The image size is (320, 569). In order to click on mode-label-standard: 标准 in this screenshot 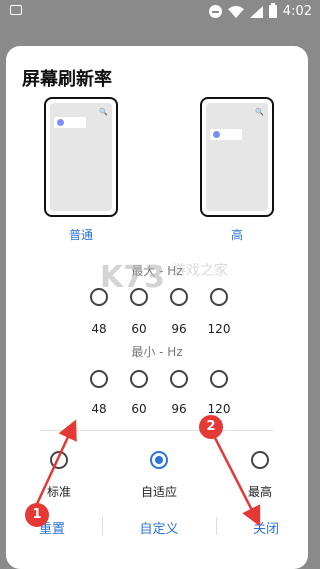, I will do `click(58, 492)`.